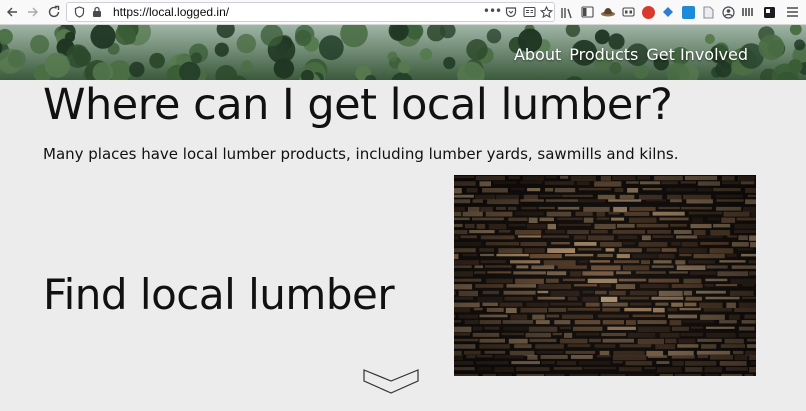 The image size is (806, 411). What do you see at coordinates (391, 381) in the screenshot?
I see `scroll-down-chevron-icon` at bounding box center [391, 381].